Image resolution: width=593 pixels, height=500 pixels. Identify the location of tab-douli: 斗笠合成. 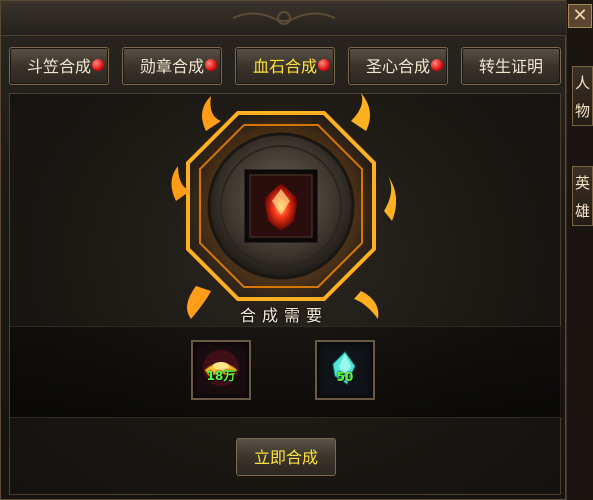
(59, 66).